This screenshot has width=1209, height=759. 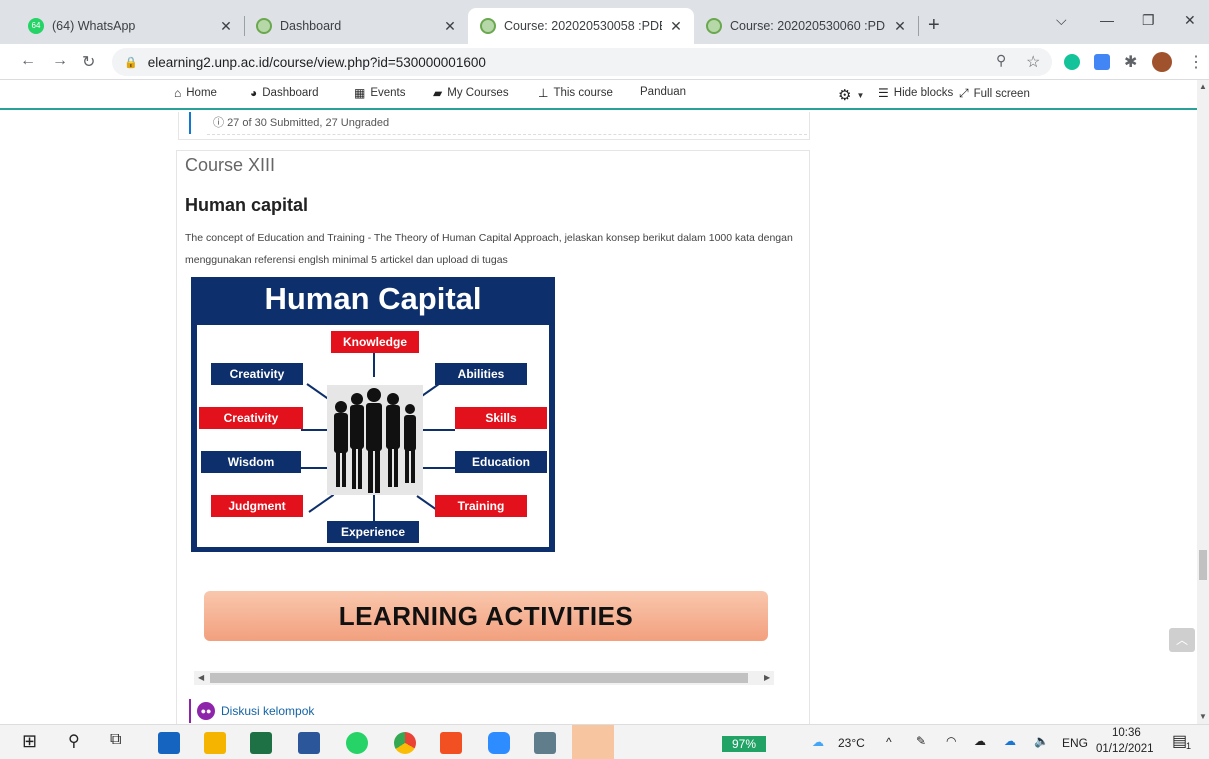 I want to click on forward-button: →, so click(x=60, y=61).